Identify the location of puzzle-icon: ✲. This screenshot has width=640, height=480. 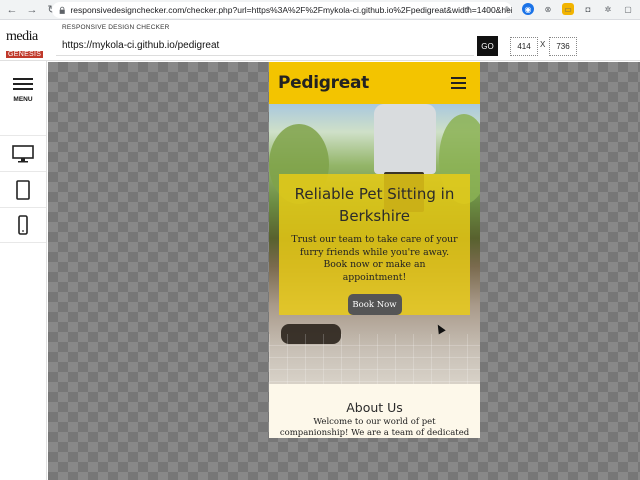
(608, 9).